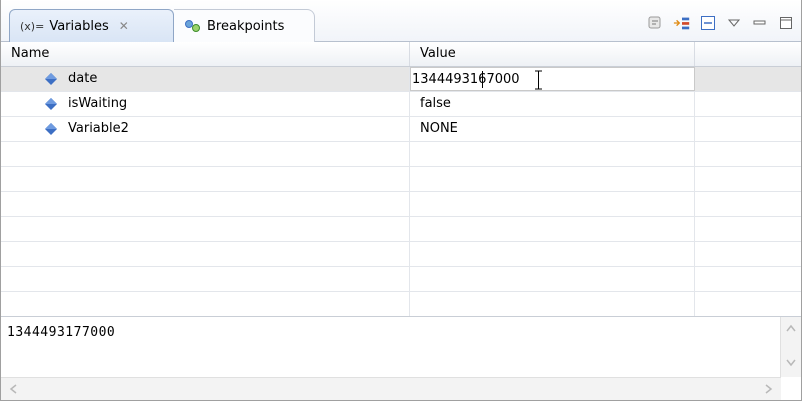 This screenshot has height=401, width=802. Describe the element at coordinates (466, 79) in the screenshot. I see `variable-value: 1344493167000` at that location.